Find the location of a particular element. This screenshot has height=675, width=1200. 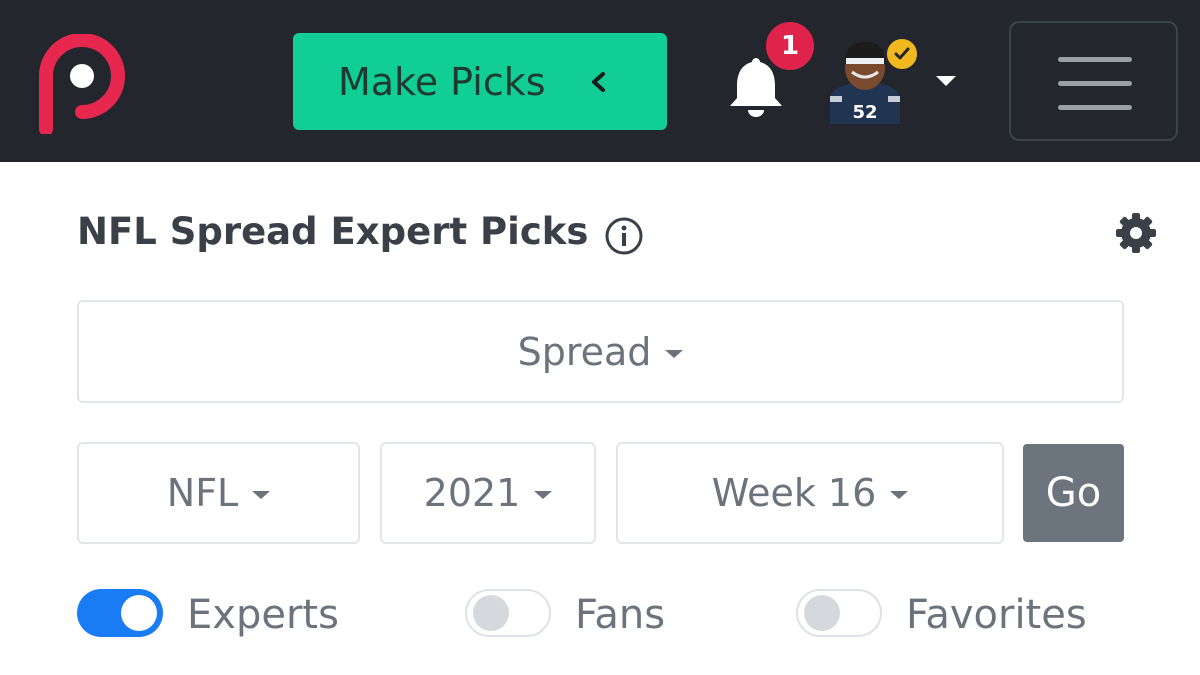

market-select-value: Spread is located at coordinates (584, 351).